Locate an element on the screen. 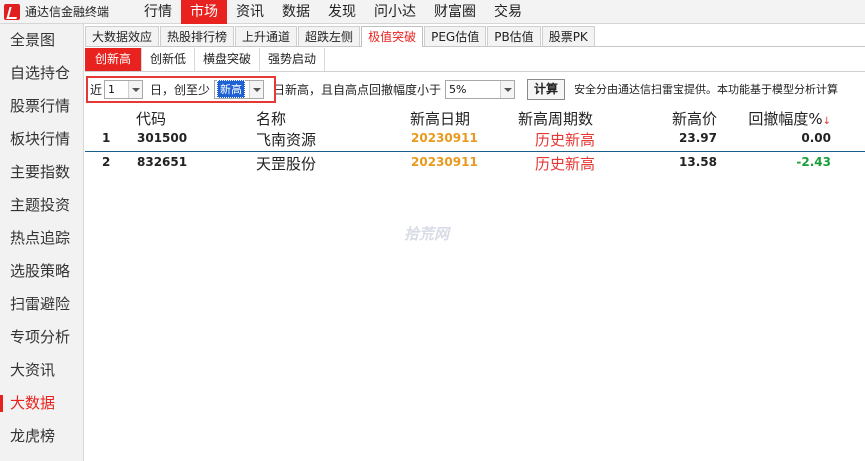 The width and height of the screenshot is (865, 461). sidebar-item-risk-scan: 扫雷避险 is located at coordinates (41, 304).